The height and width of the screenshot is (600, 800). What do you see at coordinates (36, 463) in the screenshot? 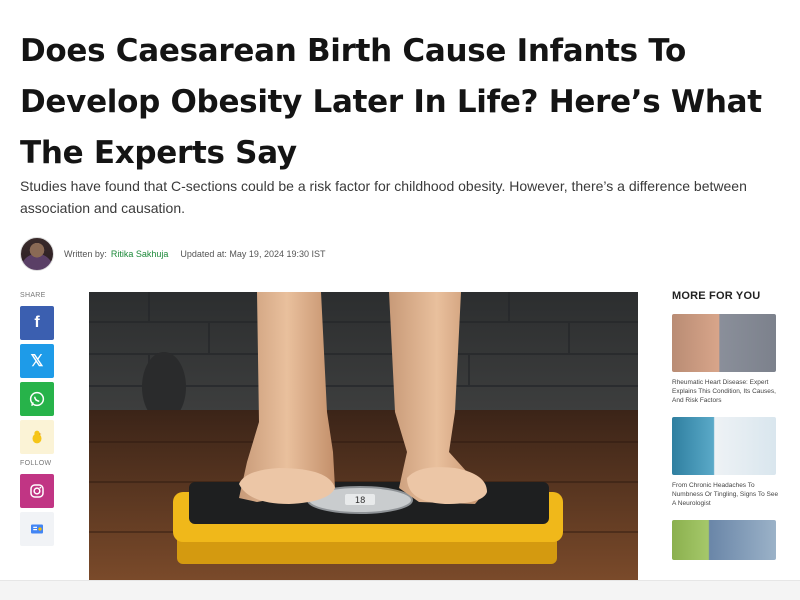
I see `follow-label: FOLLOW` at bounding box center [36, 463].